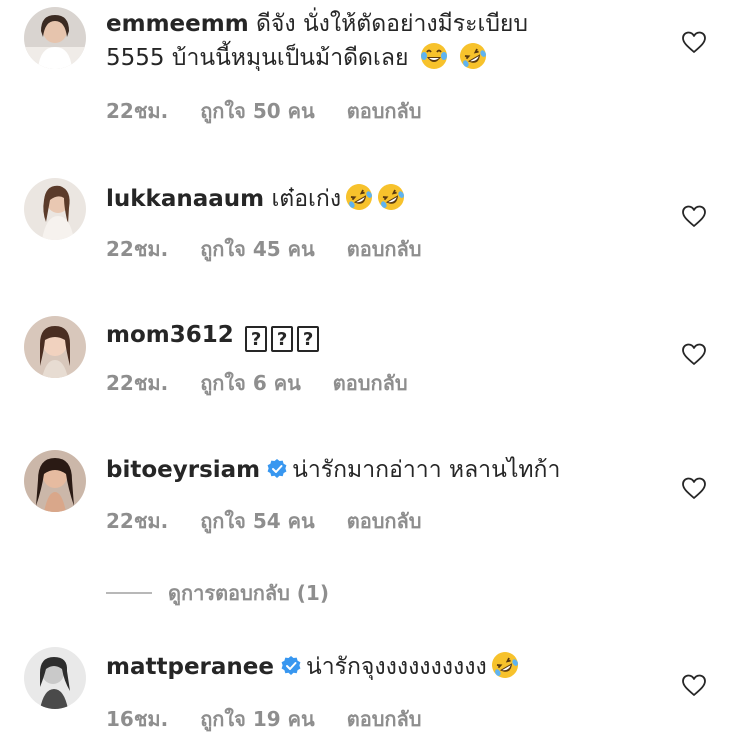 The width and height of the screenshot is (750, 737). What do you see at coordinates (250, 383) in the screenshot?
I see `likes-count: ถูกใจ 6 คน` at bounding box center [250, 383].